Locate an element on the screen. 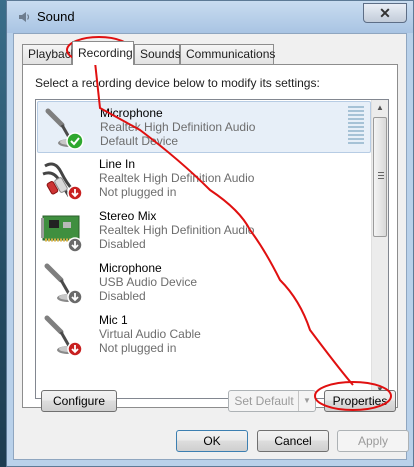  scrollbar-thumb is located at coordinates (380, 177).